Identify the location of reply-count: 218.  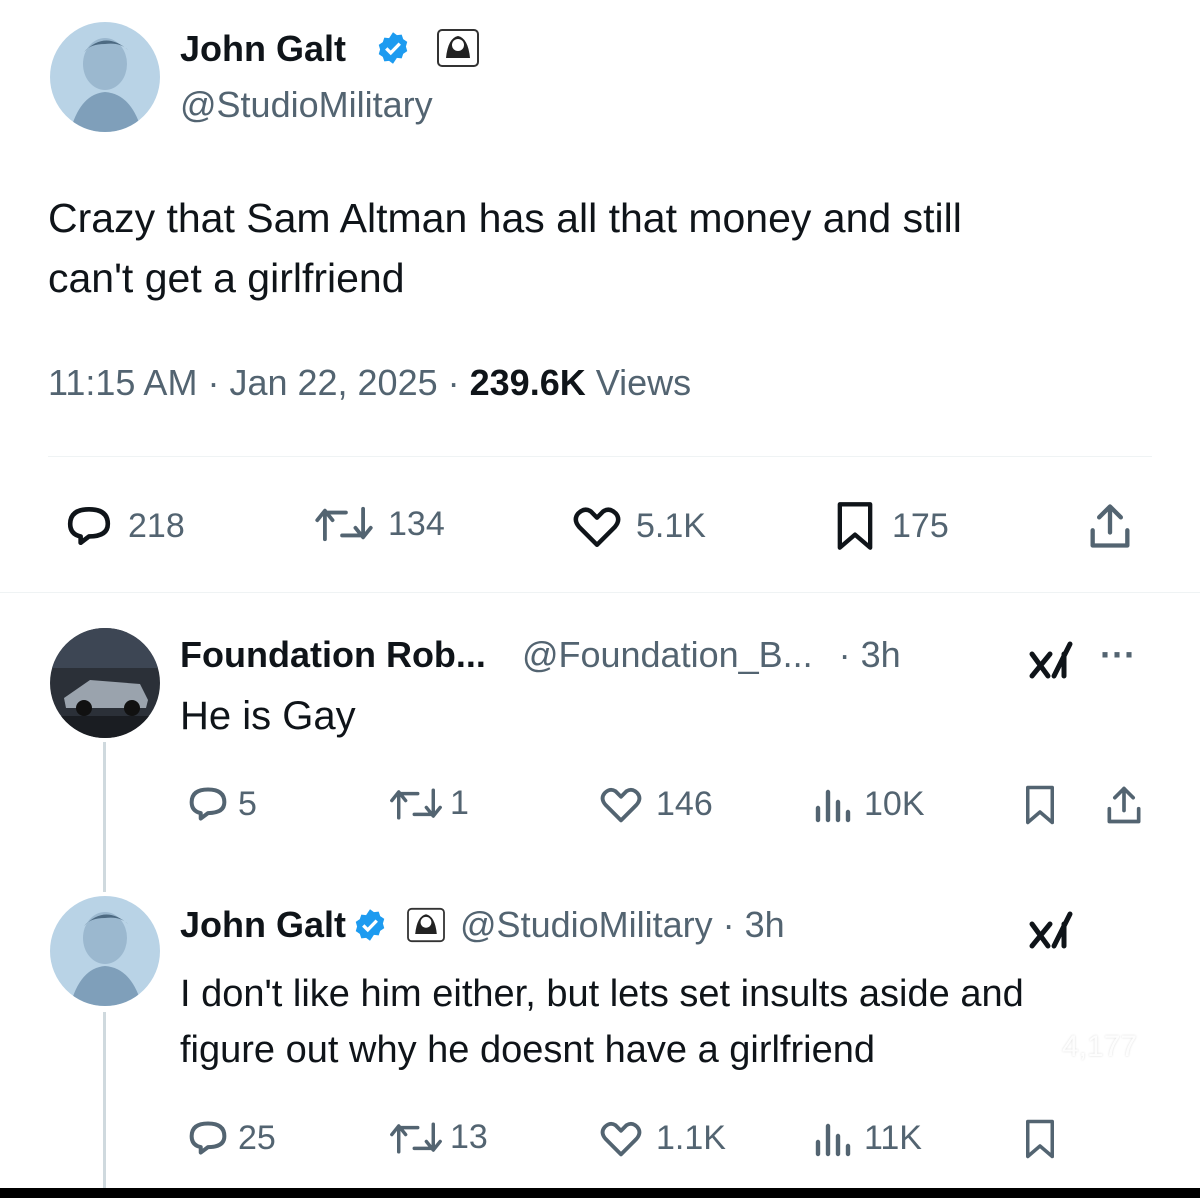
(156, 525).